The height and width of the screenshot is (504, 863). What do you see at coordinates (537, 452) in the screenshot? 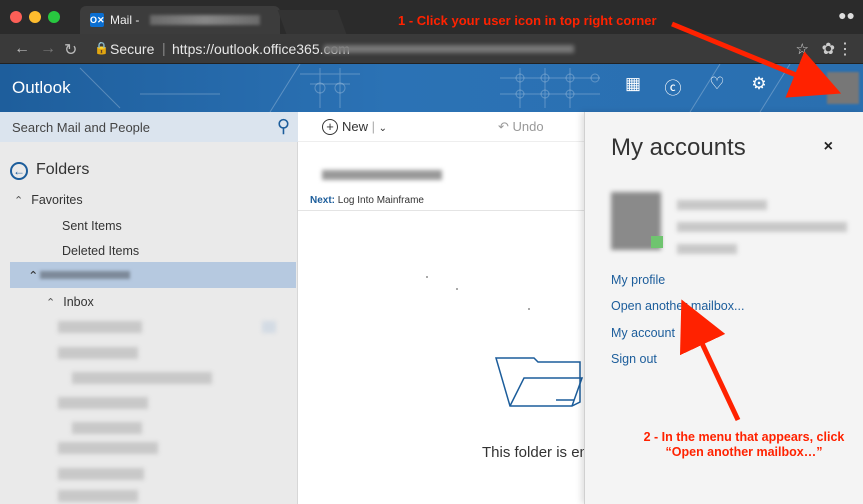
I see `empty-folder-message: This folder is em` at bounding box center [537, 452].